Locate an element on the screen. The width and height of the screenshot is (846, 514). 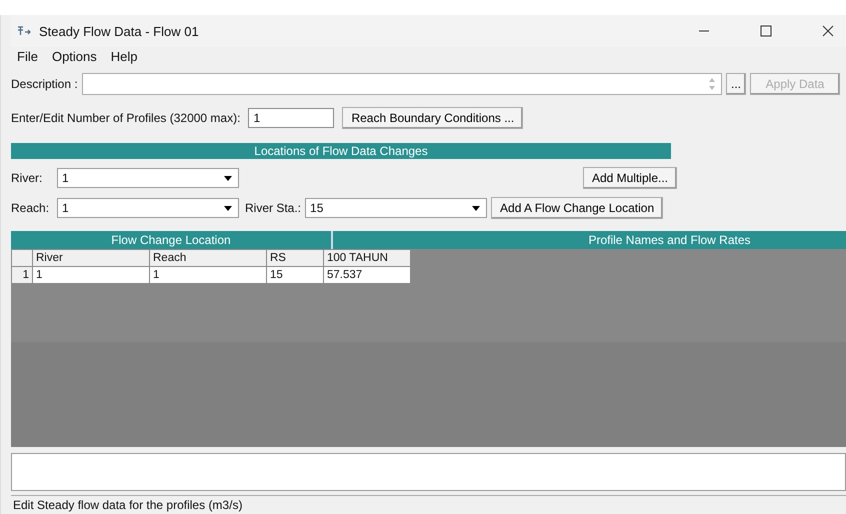
field-label: Enter/Edit Number of Profiles (32000 max): is located at coordinates (125, 118).